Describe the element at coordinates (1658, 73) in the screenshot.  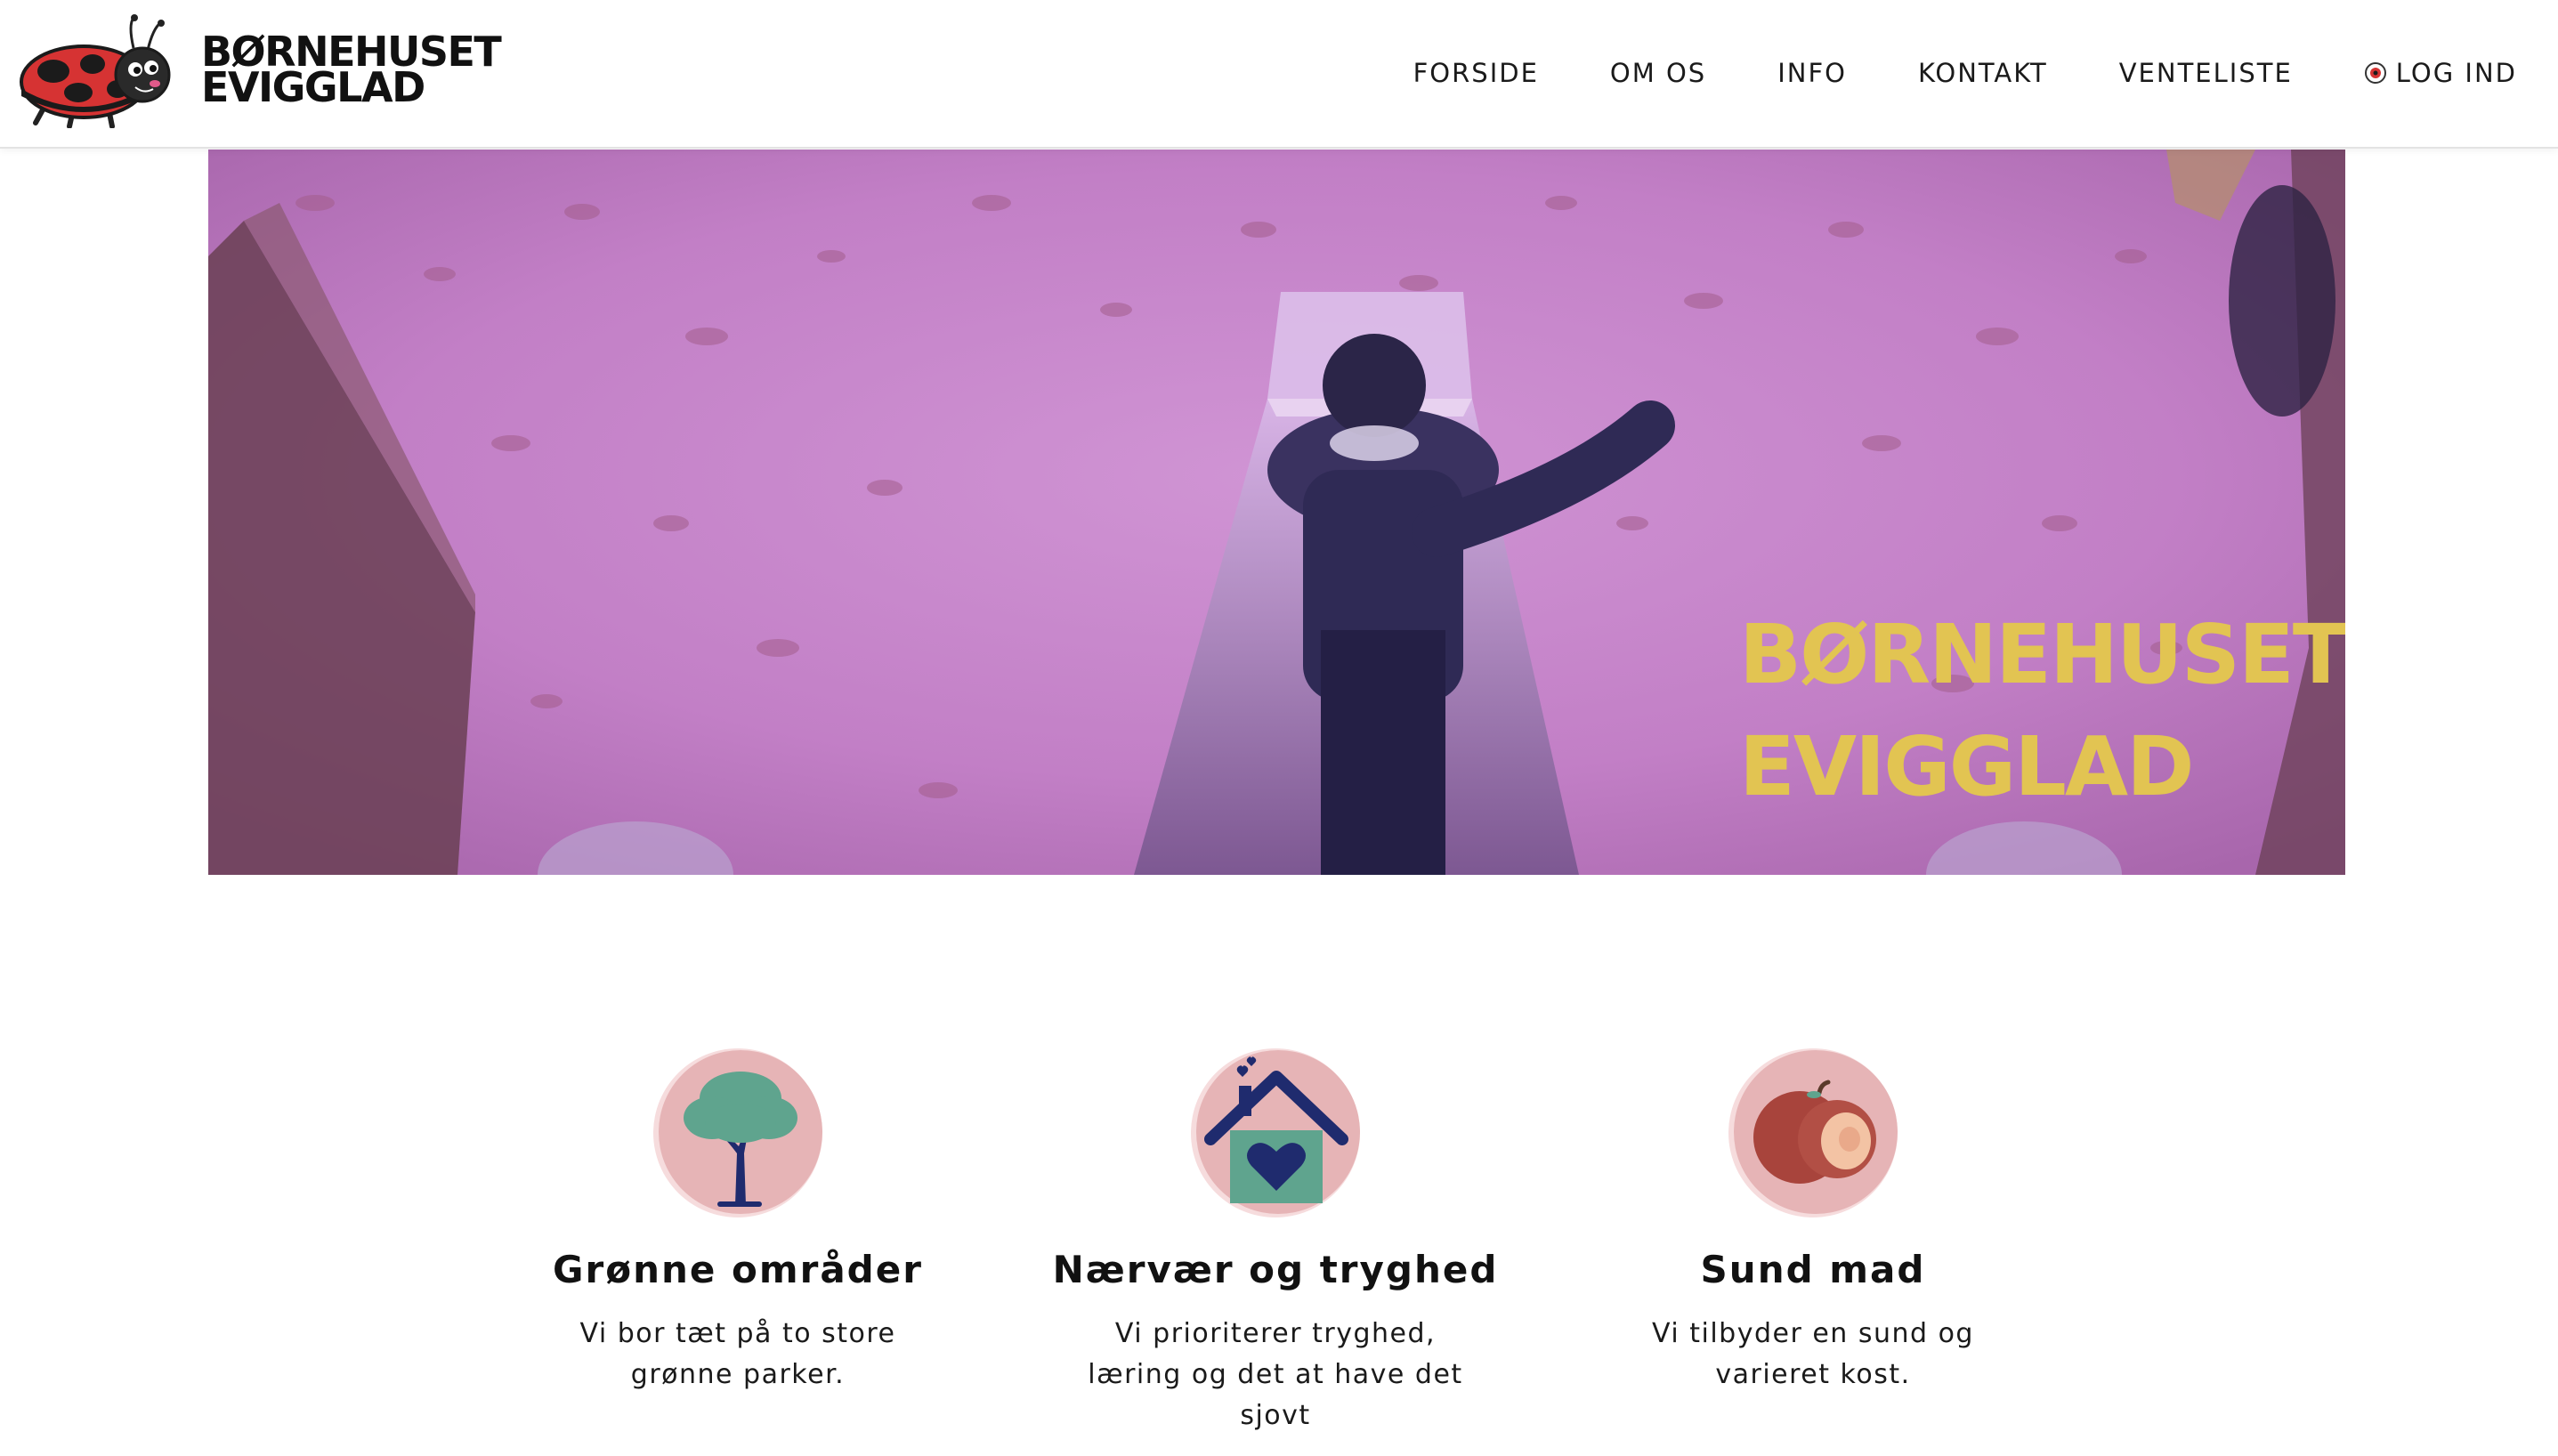
I see `nav-item-om-os: OM OS` at that location.